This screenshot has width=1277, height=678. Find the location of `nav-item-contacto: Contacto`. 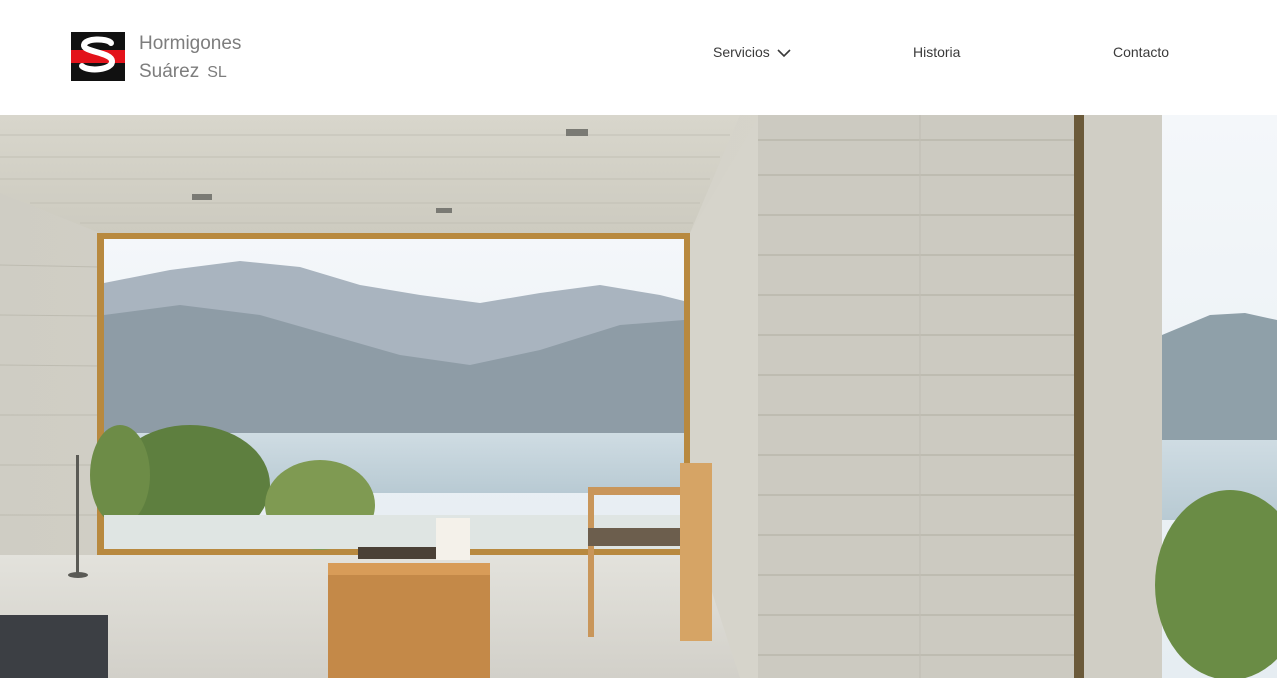

nav-item-contacto: Contacto is located at coordinates (1141, 52).